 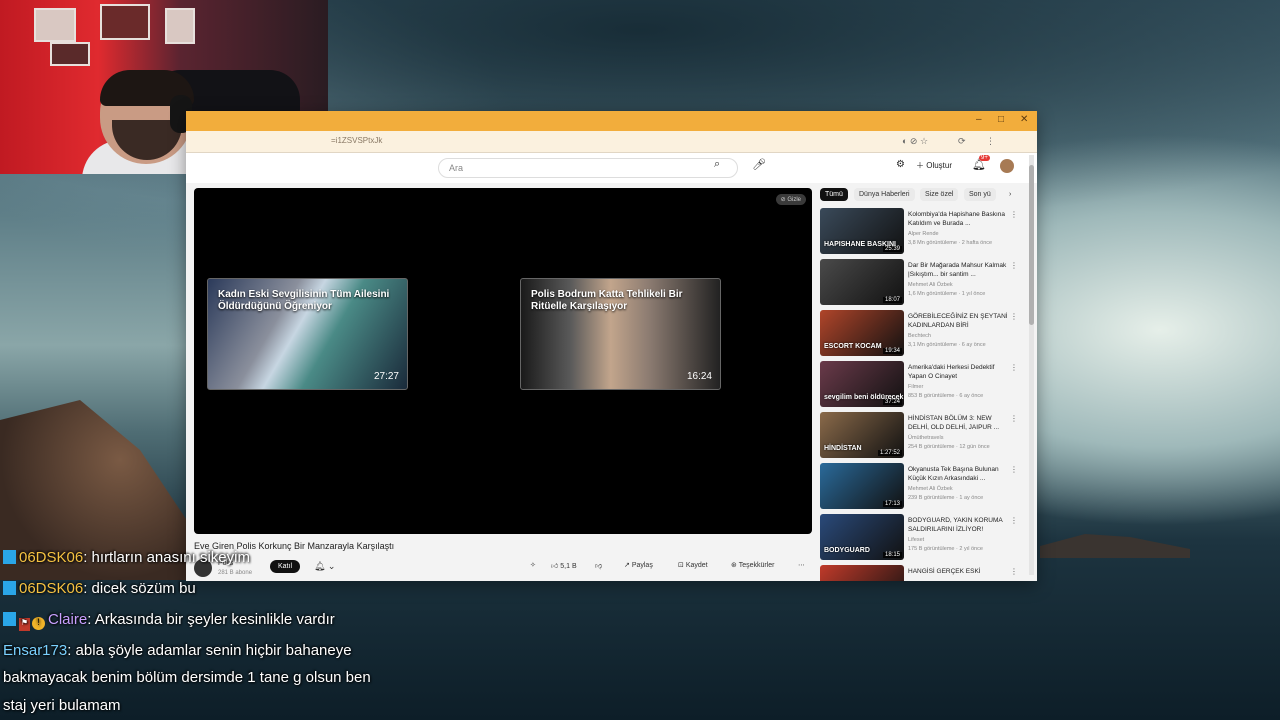 What do you see at coordinates (386, 376) in the screenshot?
I see `end-card-duration: 27:27` at bounding box center [386, 376].